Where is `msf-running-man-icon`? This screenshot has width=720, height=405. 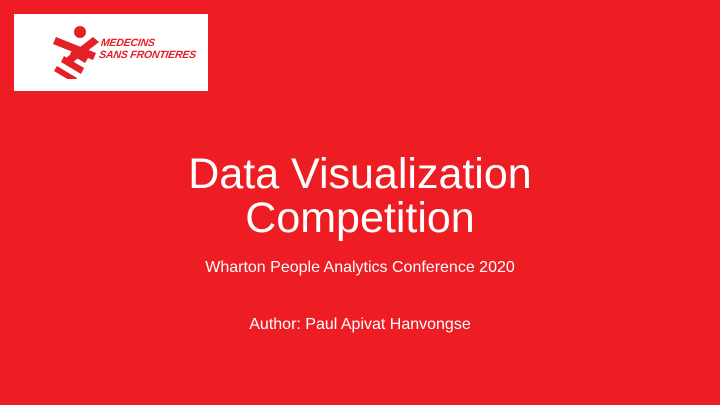
msf-running-man-icon is located at coordinates (76, 52).